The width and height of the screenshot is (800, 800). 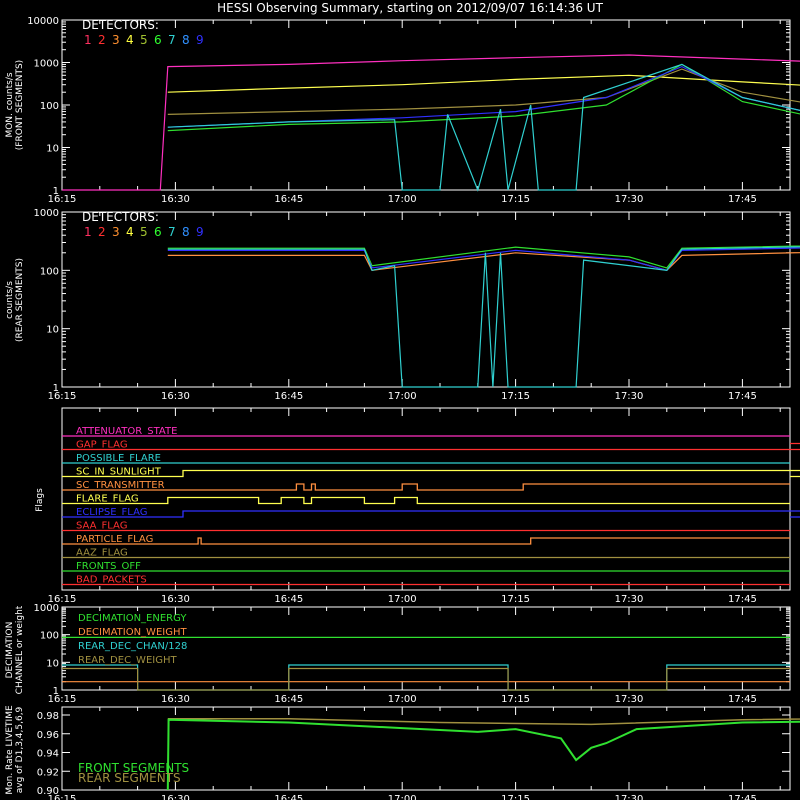 I want to click on flags-y-axis-label: Flags, so click(x=40, y=500).